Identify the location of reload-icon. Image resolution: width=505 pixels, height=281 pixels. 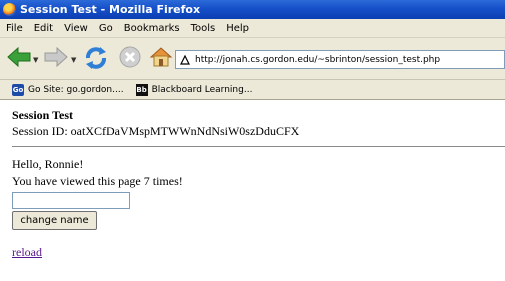
(96, 58).